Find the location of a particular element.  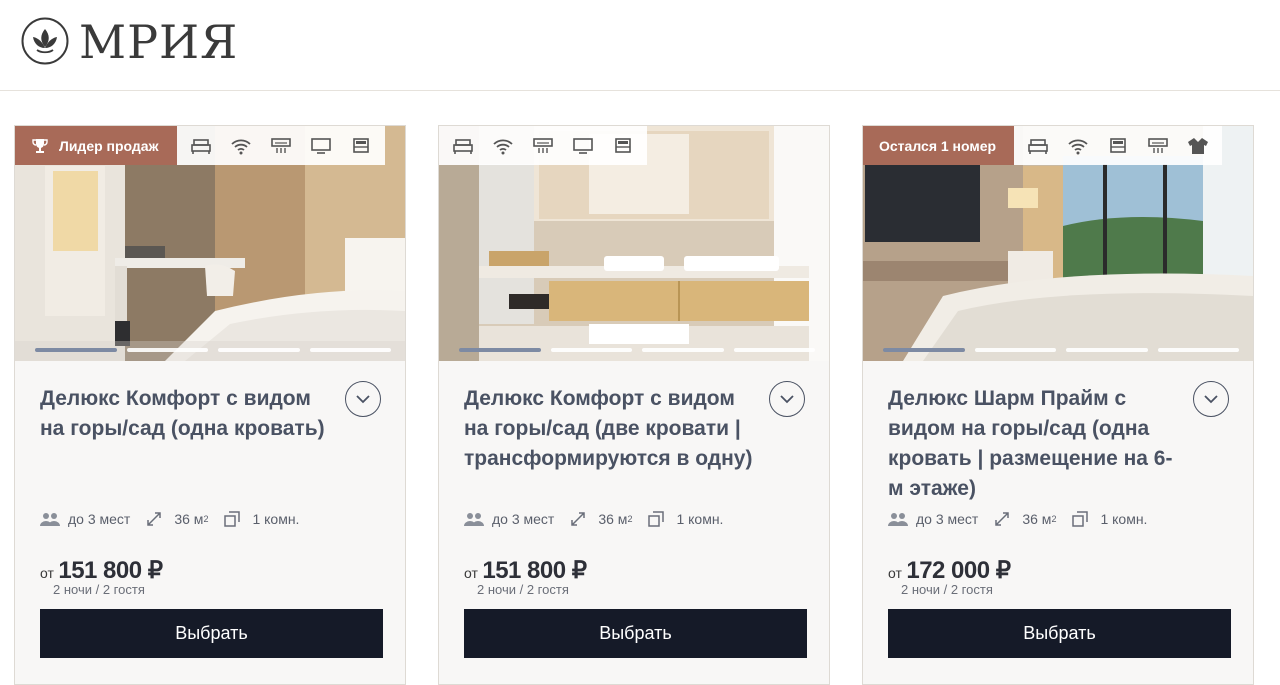

badge-text: Лидер продаж is located at coordinates (109, 145).